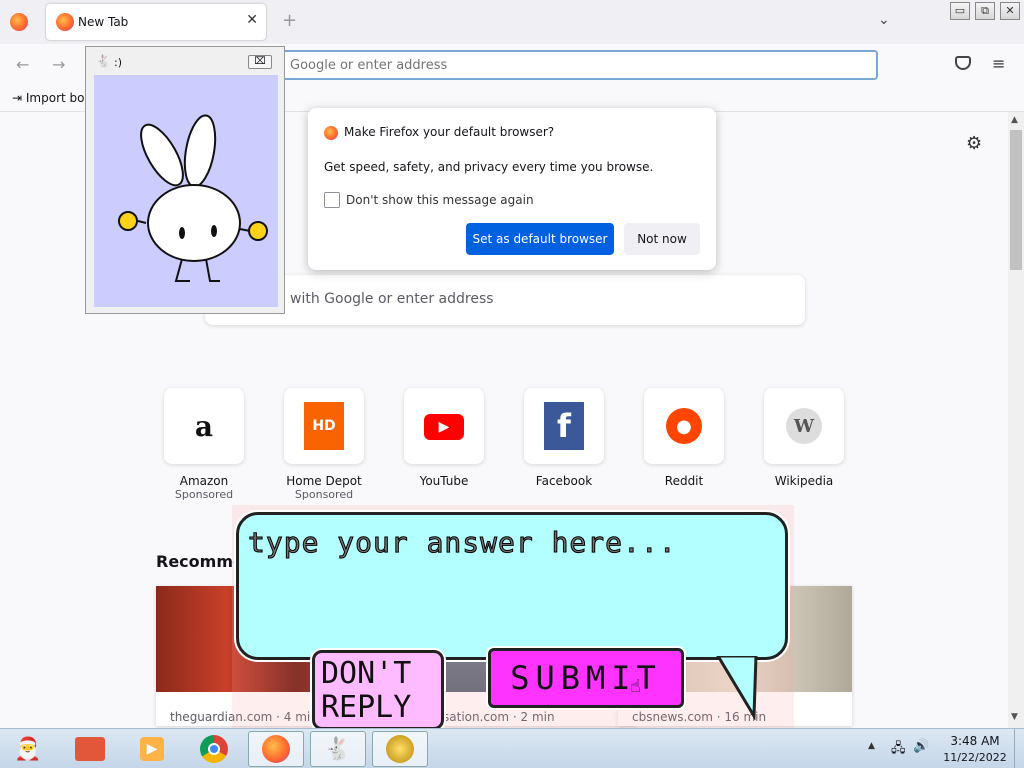  I want to click on taskbar-app, so click(400, 749).